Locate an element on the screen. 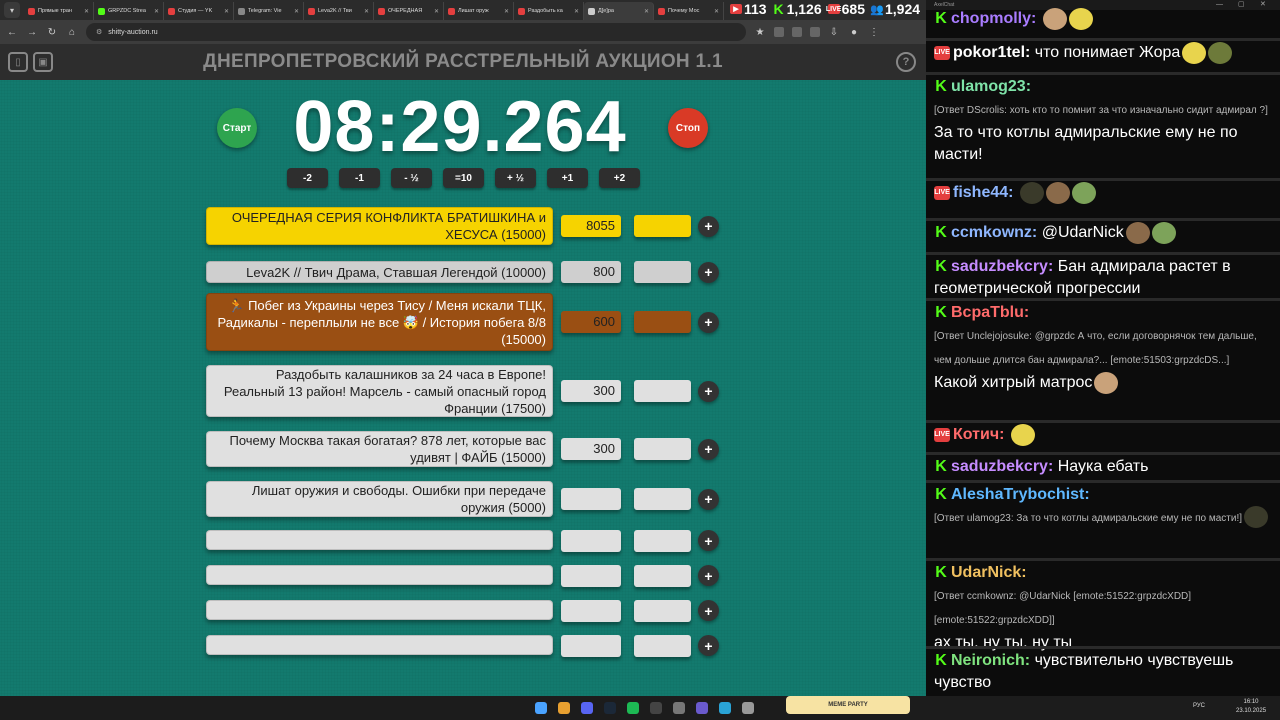 The width and height of the screenshot is (1280, 720). clock: 16:10 23.10.2025 is located at coordinates (1251, 707).